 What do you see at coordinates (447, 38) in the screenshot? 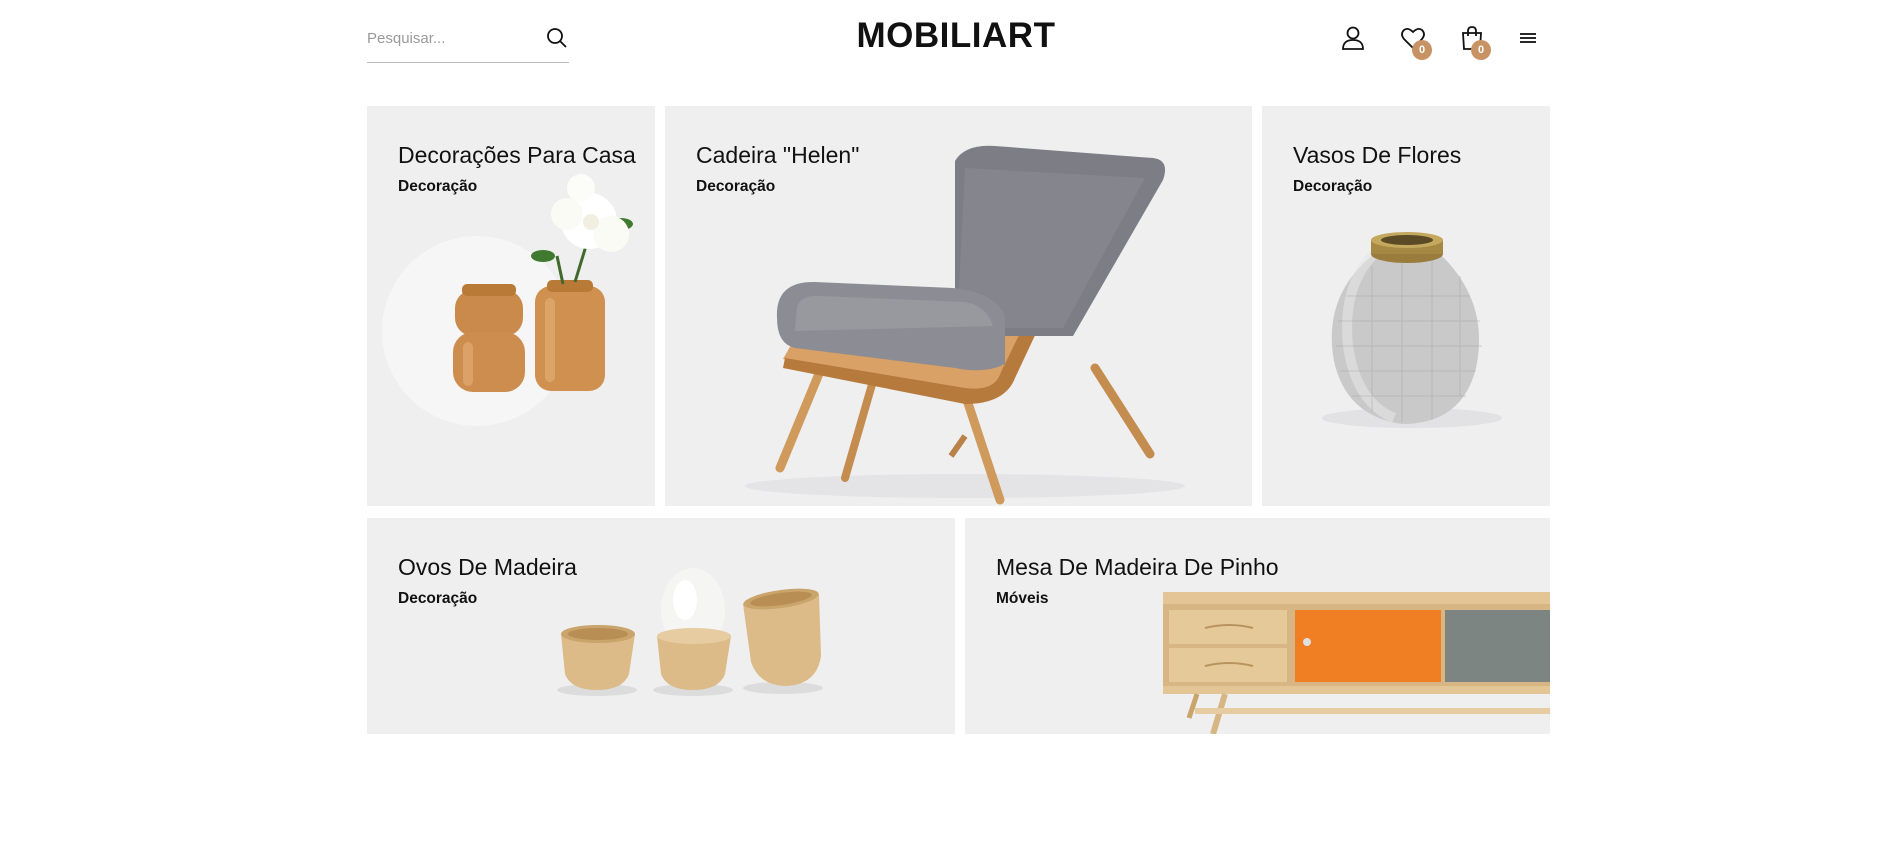
I see `search-input` at bounding box center [447, 38].